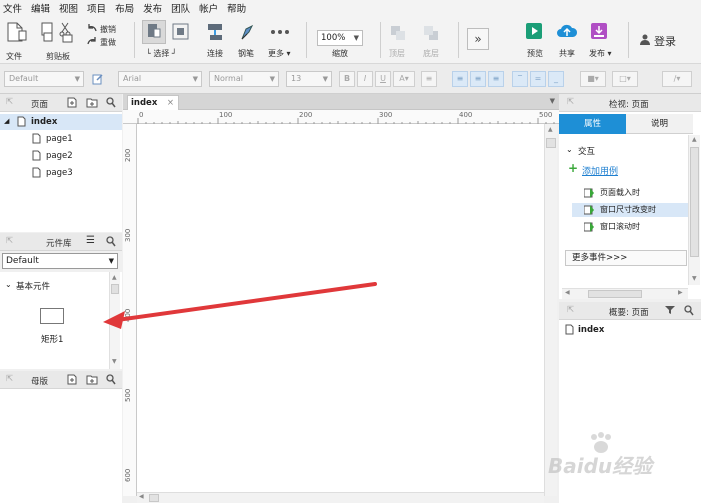 The width and height of the screenshot is (701, 503). What do you see at coordinates (16, 33) in the screenshot?
I see `new-file-icon` at bounding box center [16, 33].